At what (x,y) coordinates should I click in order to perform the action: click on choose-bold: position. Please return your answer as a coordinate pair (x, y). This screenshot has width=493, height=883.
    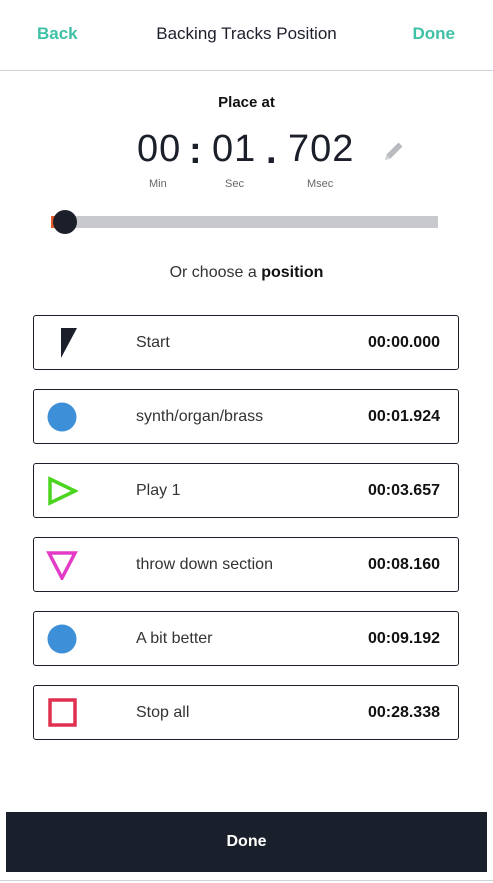
    Looking at the image, I should click on (292, 272).